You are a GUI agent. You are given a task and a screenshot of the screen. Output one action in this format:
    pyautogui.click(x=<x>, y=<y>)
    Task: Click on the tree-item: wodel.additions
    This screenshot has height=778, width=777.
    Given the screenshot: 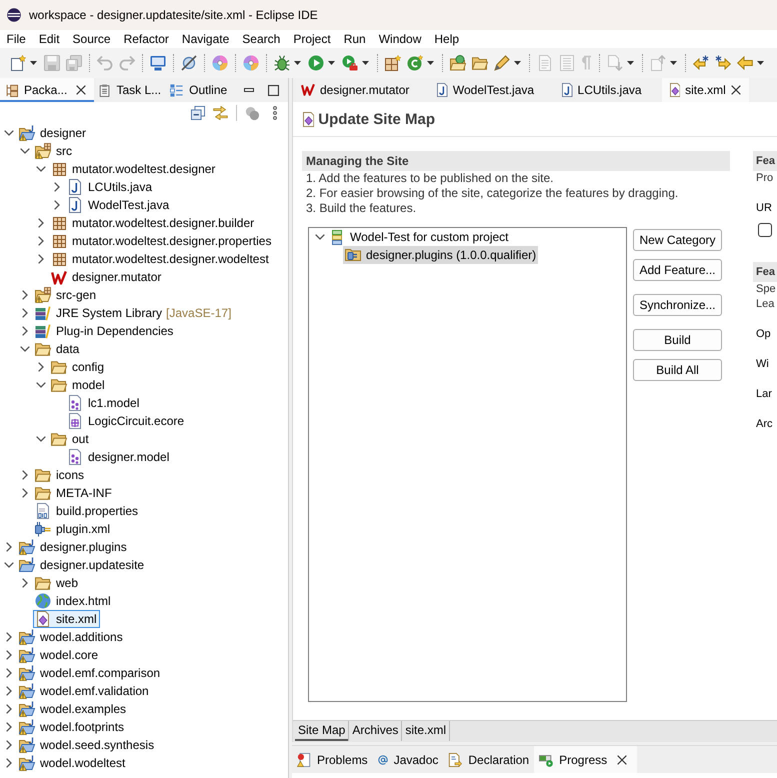 What is the action you would take?
    pyautogui.click(x=71, y=637)
    